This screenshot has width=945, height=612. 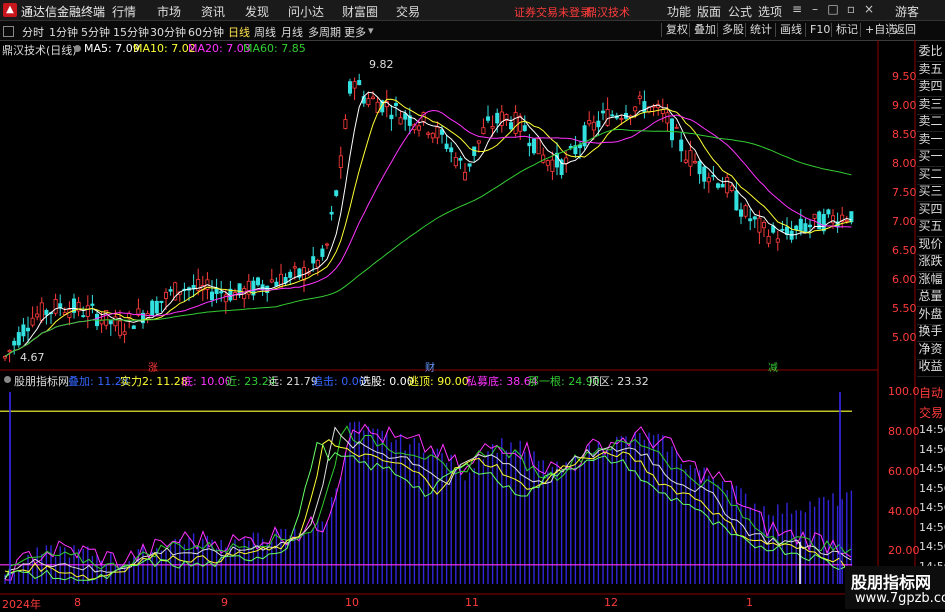 What do you see at coordinates (502, 381) in the screenshot?
I see `ind-private-bottom: 私募底: 38.64` at bounding box center [502, 381].